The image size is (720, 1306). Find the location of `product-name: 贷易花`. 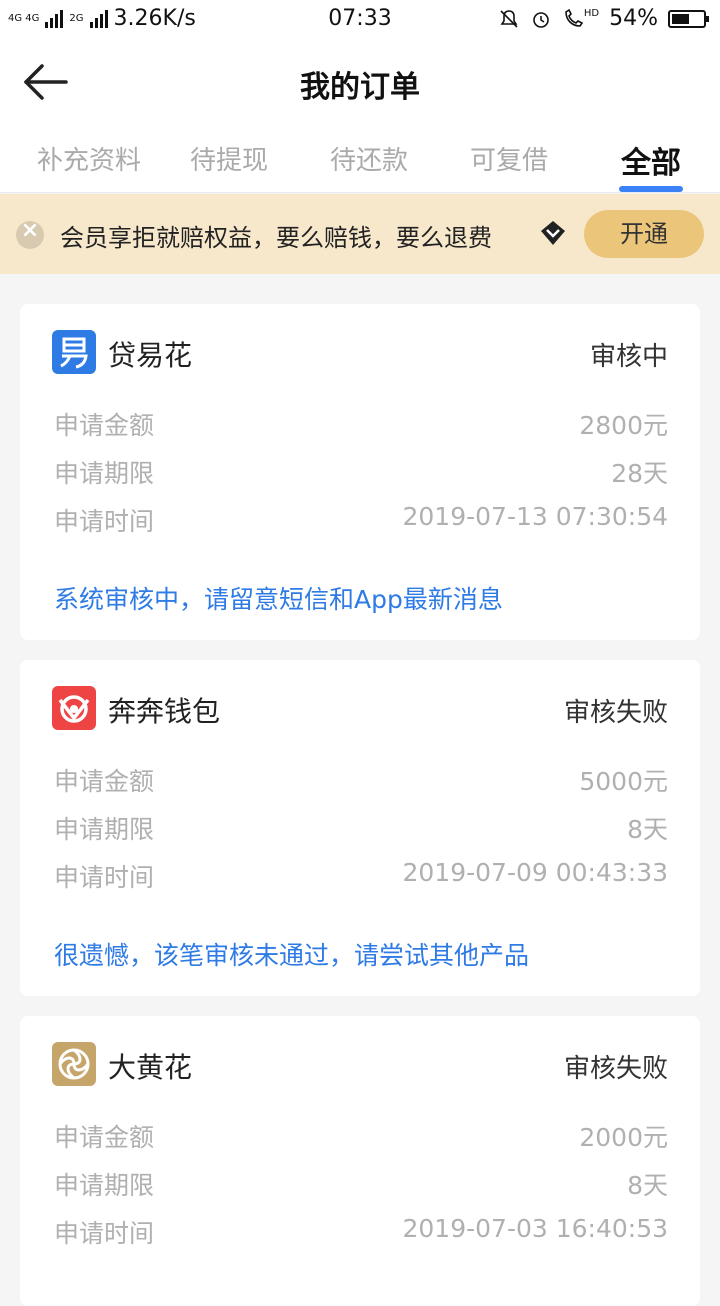

product-name: 贷易花 is located at coordinates (150, 355).